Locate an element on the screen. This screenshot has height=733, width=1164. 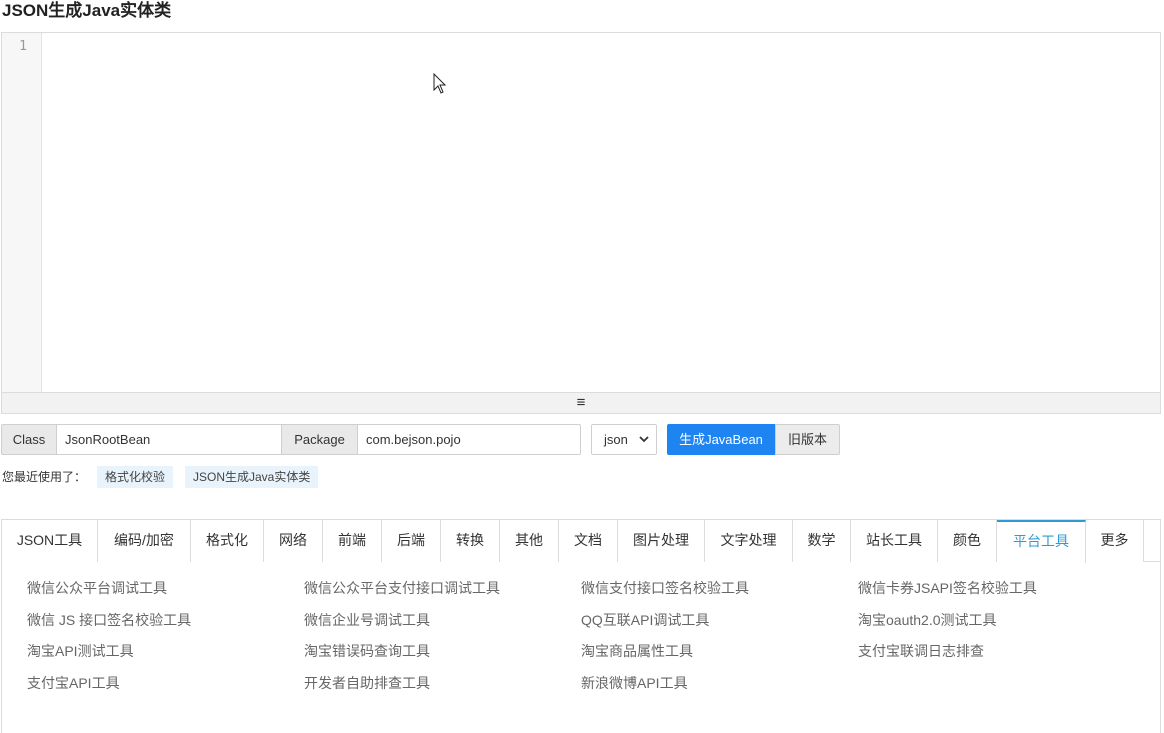
package-input is located at coordinates (469, 439).